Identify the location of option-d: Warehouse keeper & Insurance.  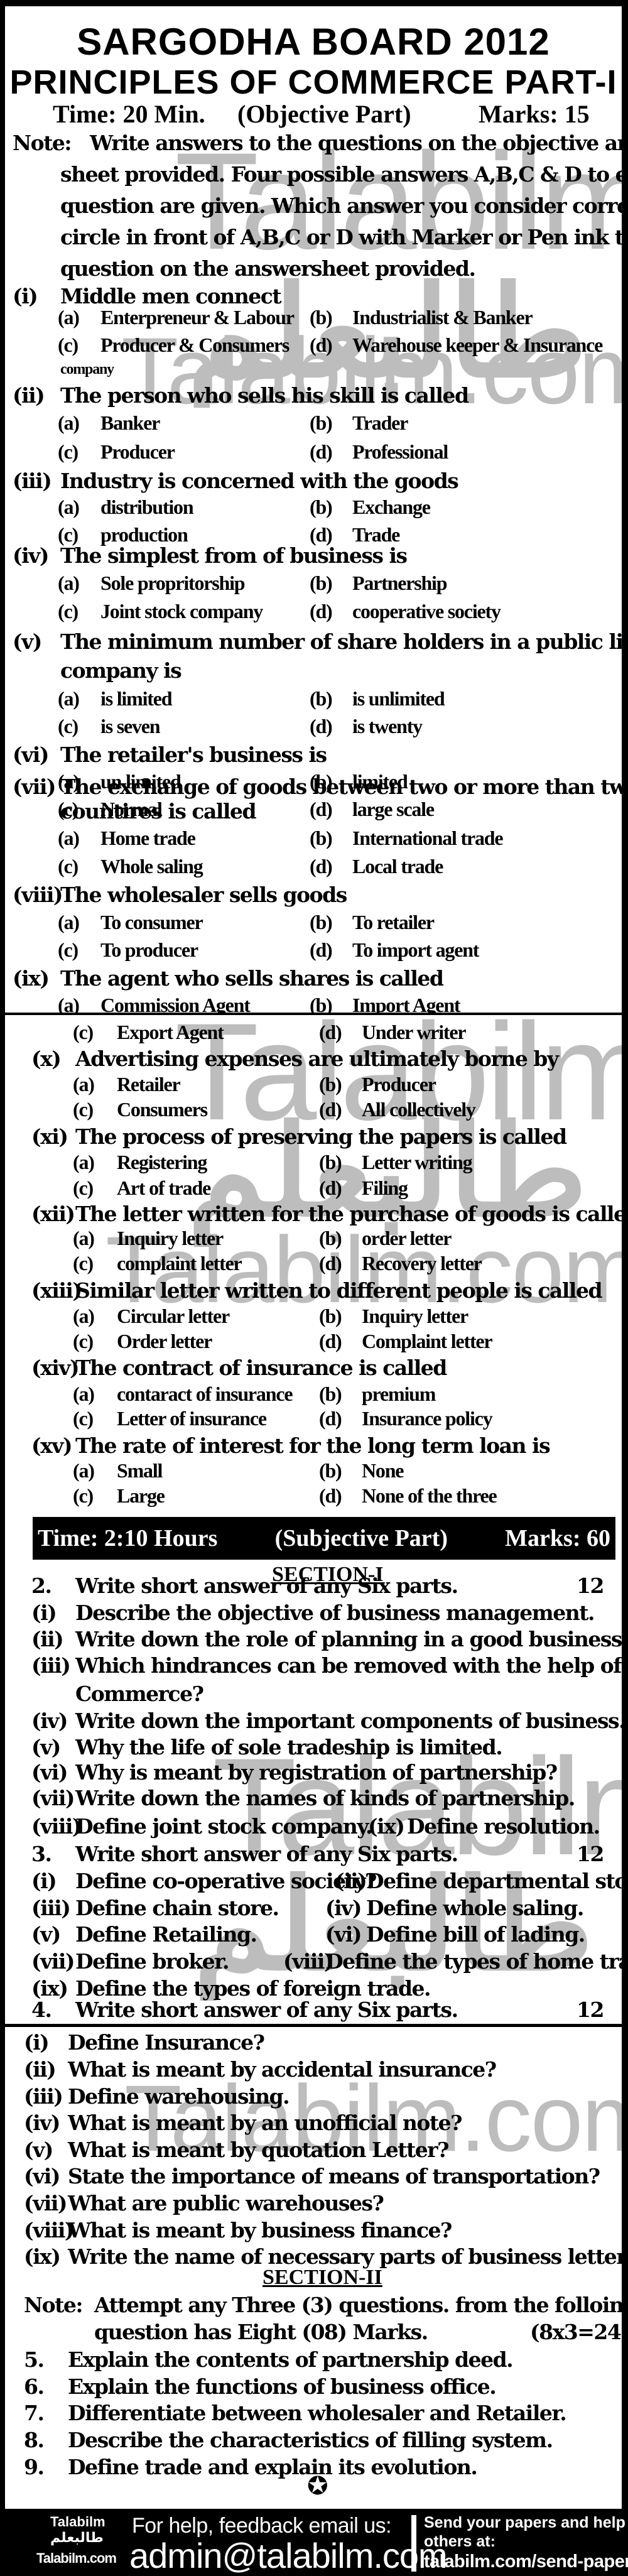
(477, 345).